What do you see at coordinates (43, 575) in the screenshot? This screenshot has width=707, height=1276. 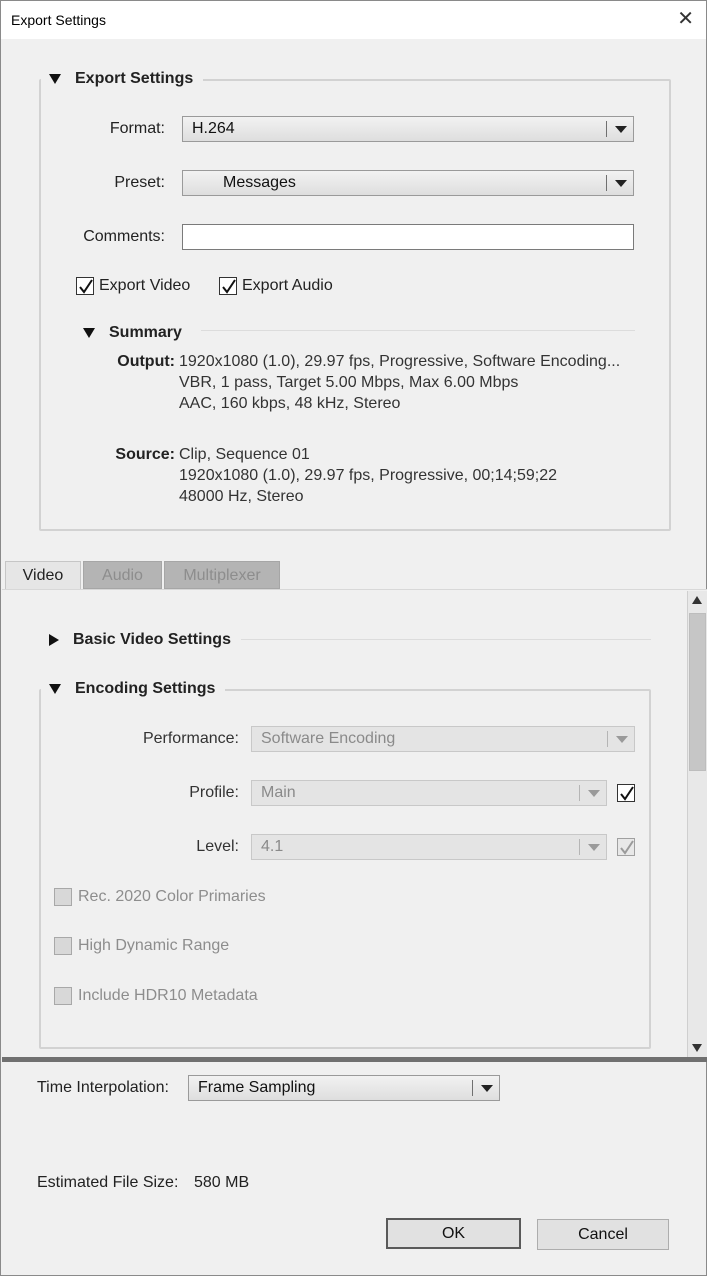 I see `tab-video: Video` at bounding box center [43, 575].